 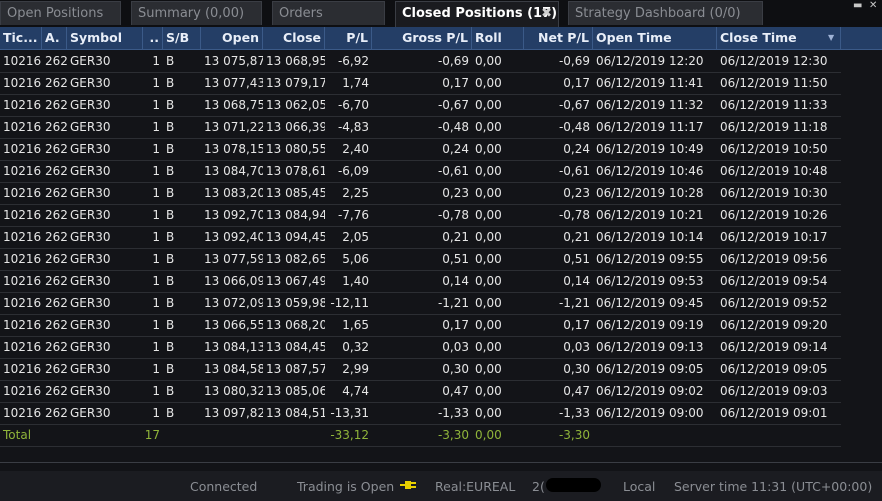 I want to click on cell-close-time: 06/12/2019 11:50, so click(x=774, y=83).